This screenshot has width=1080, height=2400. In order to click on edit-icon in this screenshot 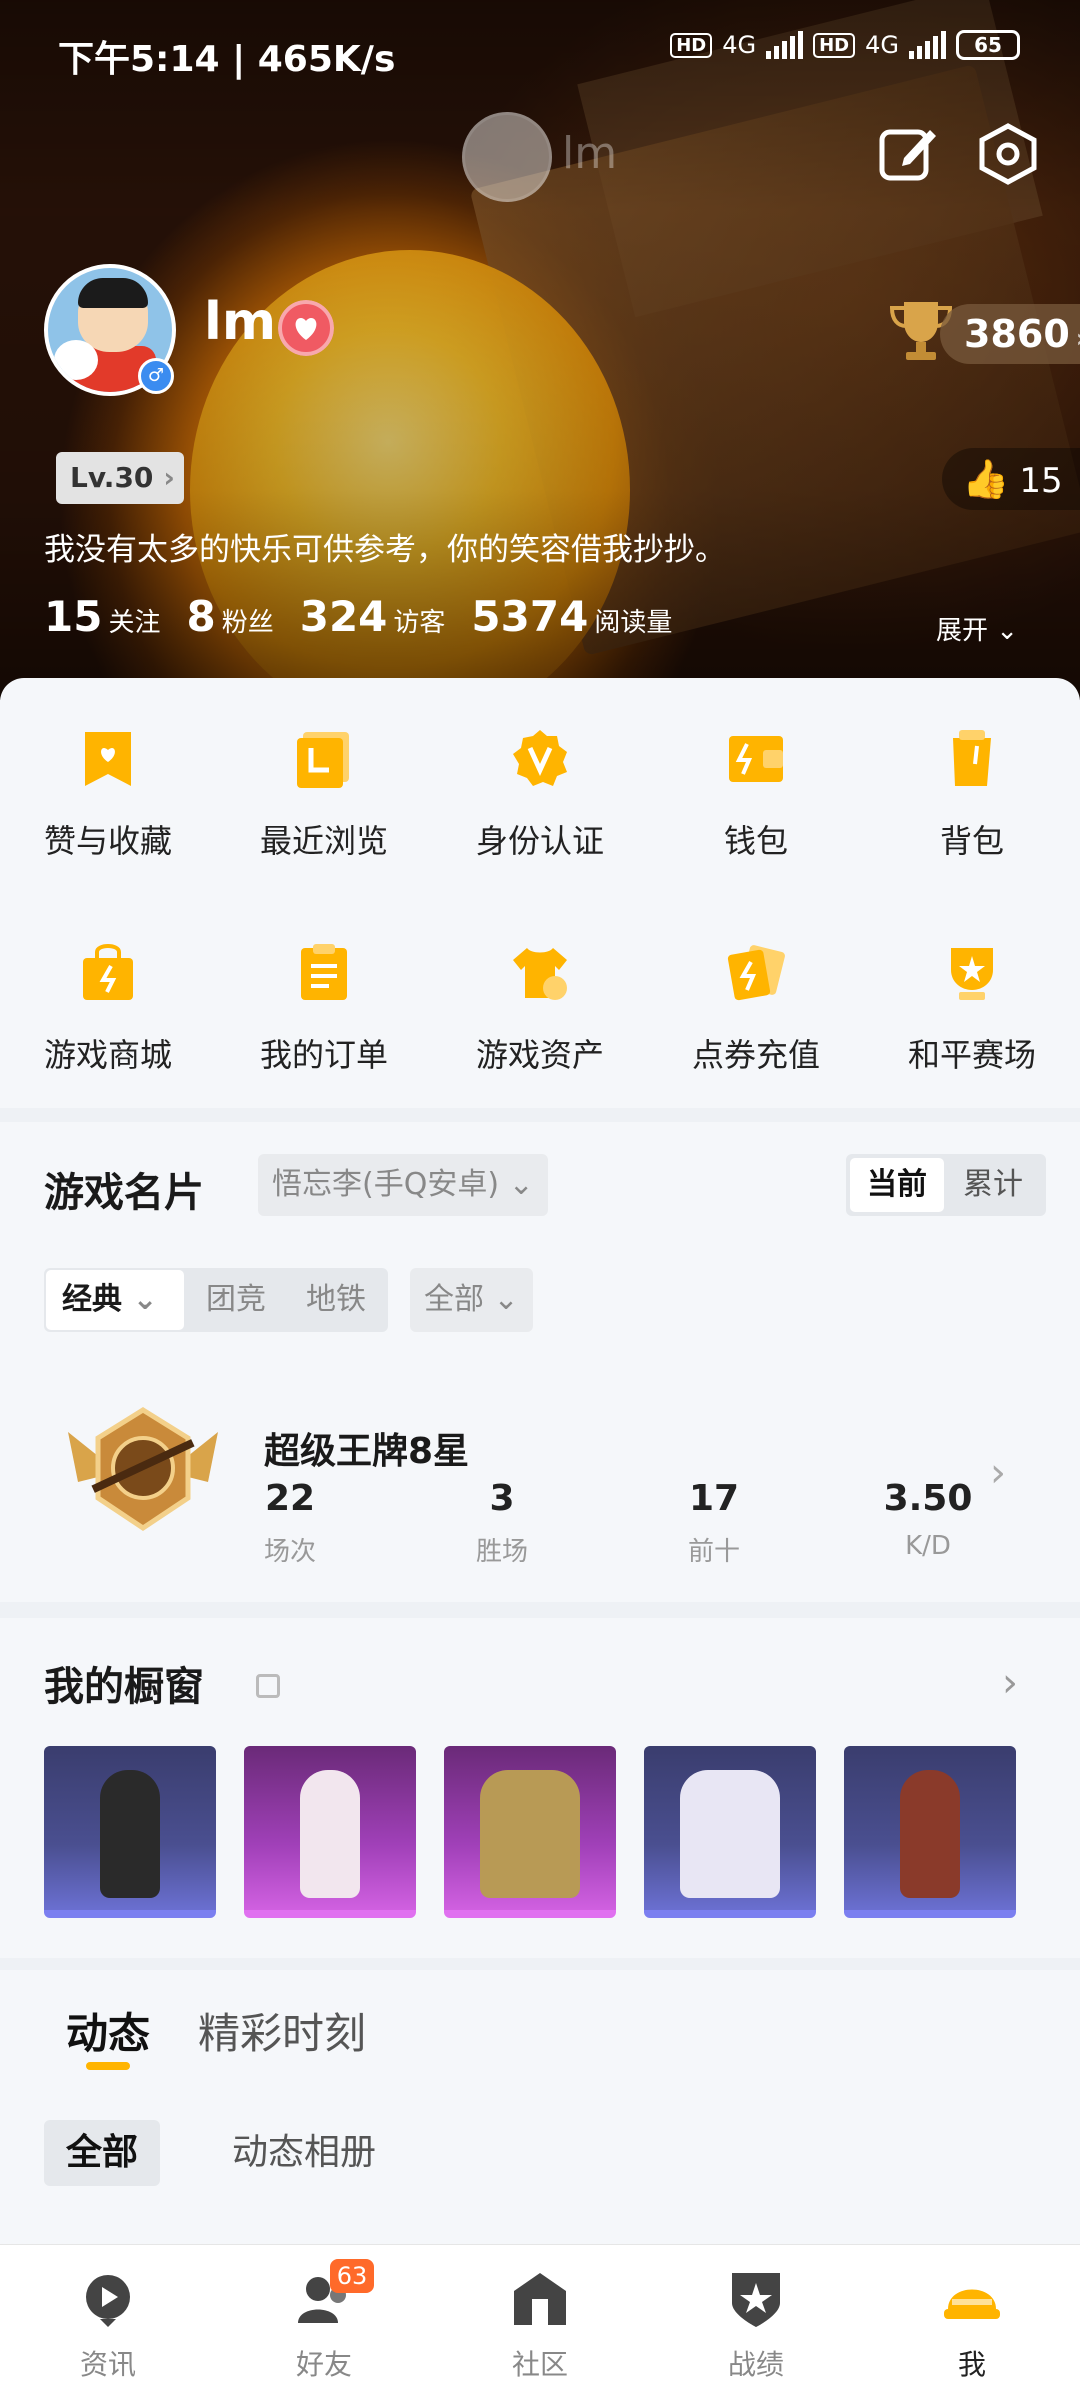, I will do `click(908, 154)`.